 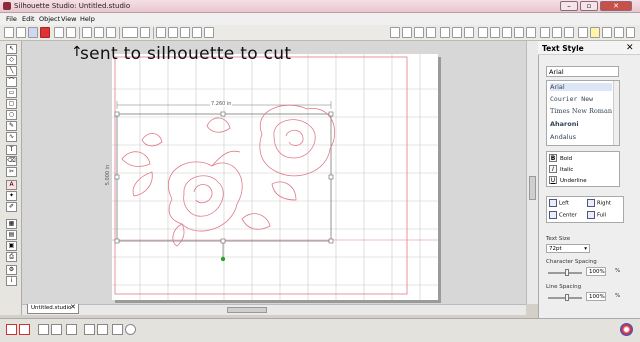 What do you see at coordinates (11, 207) in the screenshot?
I see `draw-tool-icon: ✐` at bounding box center [11, 207].